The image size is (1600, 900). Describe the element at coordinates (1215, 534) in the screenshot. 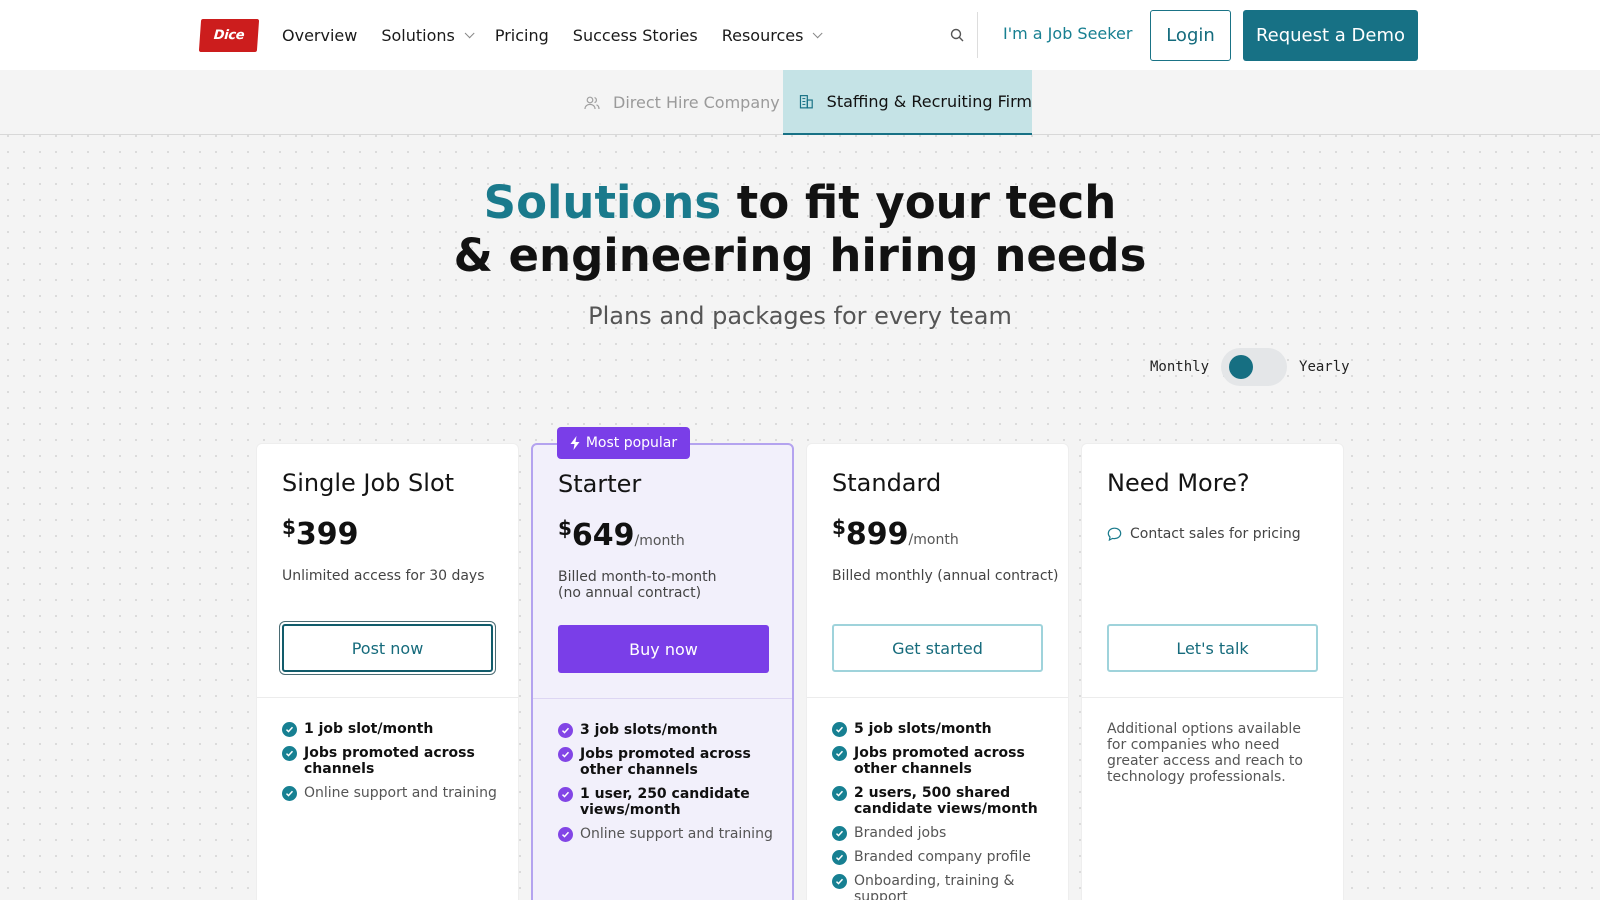

I see `contact-sales-text: Contact sales for pricing` at that location.